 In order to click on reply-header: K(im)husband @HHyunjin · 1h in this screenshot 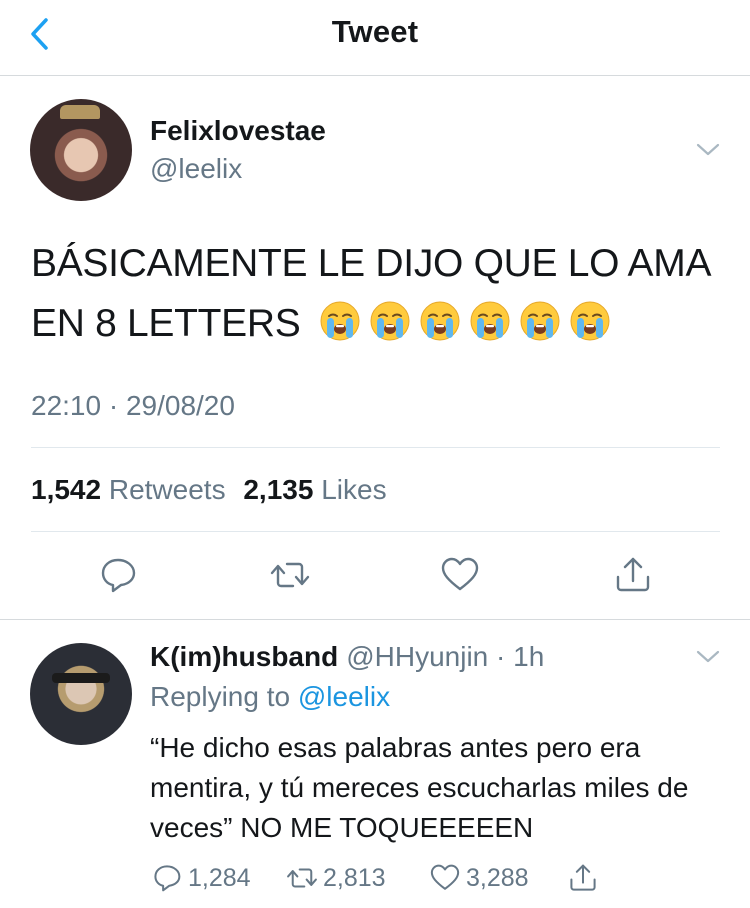, I will do `click(347, 657)`.